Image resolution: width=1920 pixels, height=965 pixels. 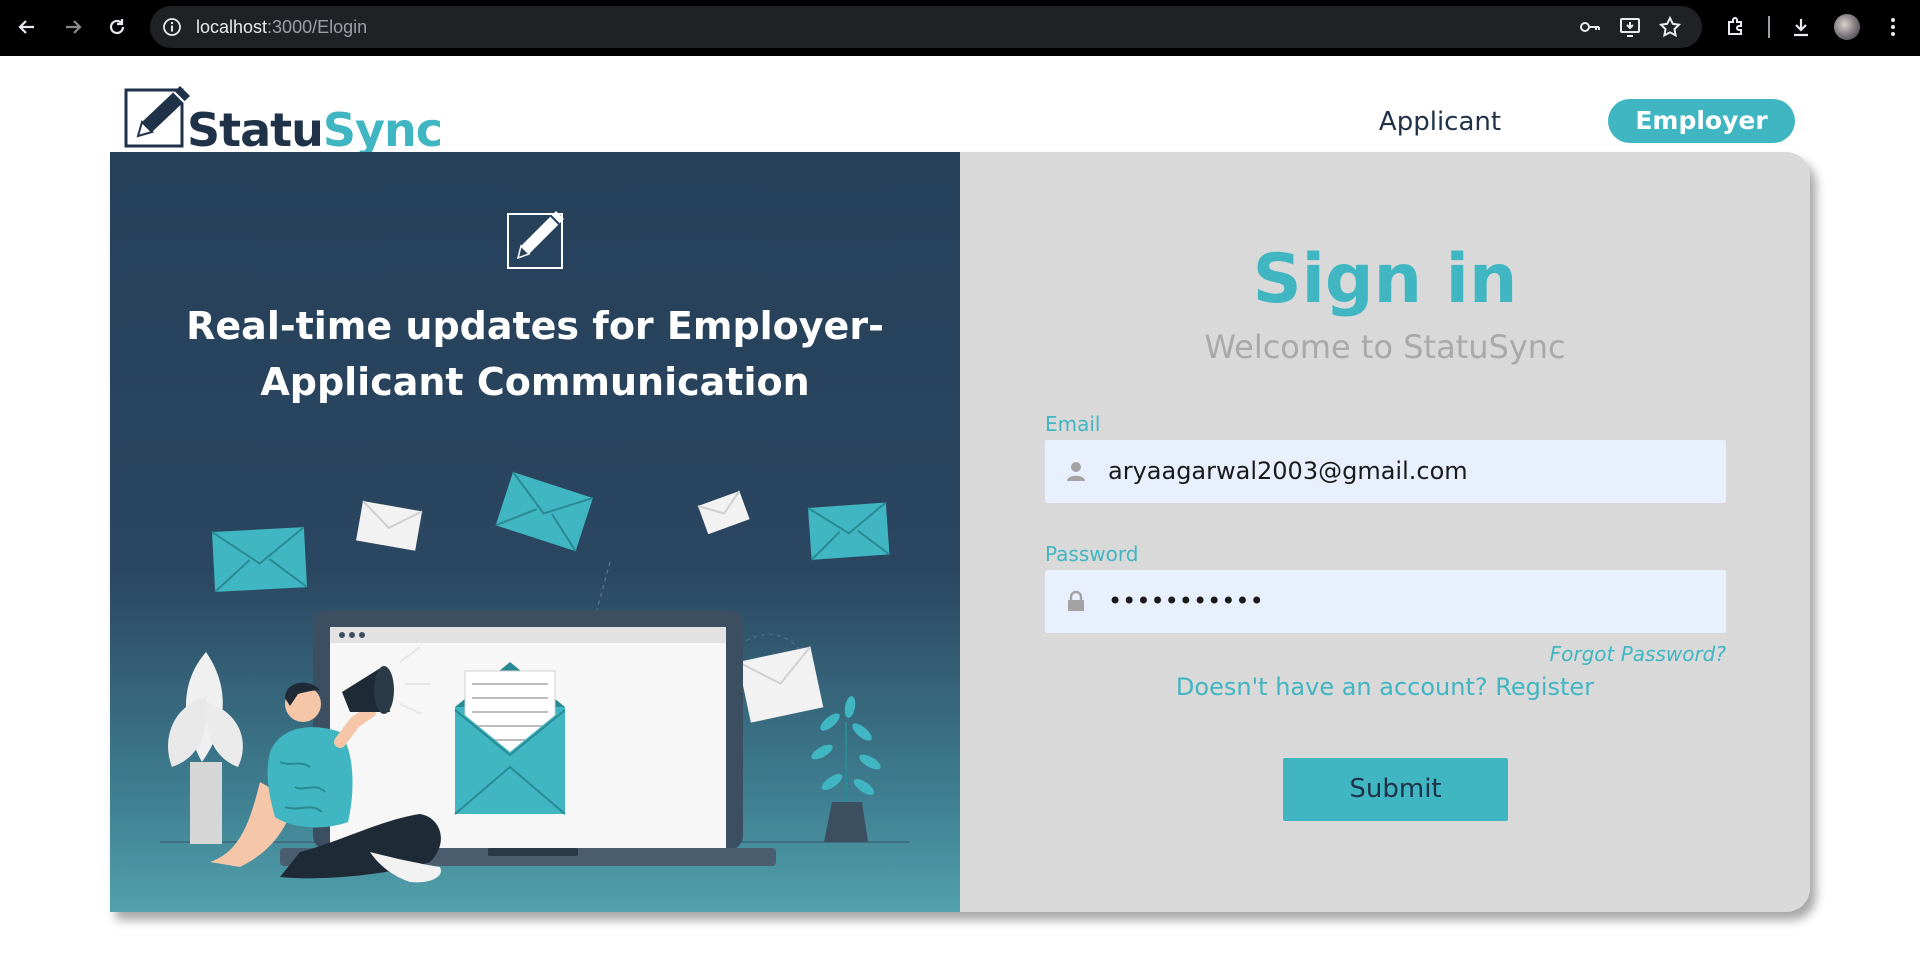 I want to click on menu-kebab-icon, so click(x=1893, y=27).